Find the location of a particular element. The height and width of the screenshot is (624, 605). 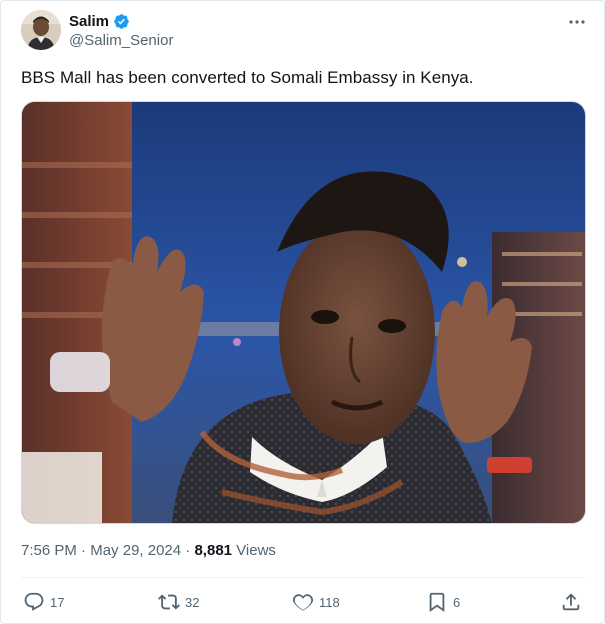

heart-icon is located at coordinates (303, 602).